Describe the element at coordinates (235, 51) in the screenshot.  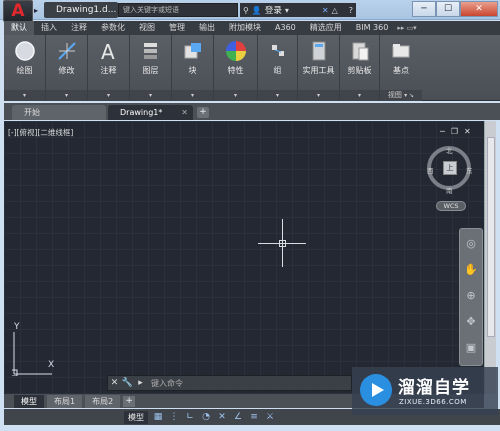
I see `color-wheel-icon` at that location.